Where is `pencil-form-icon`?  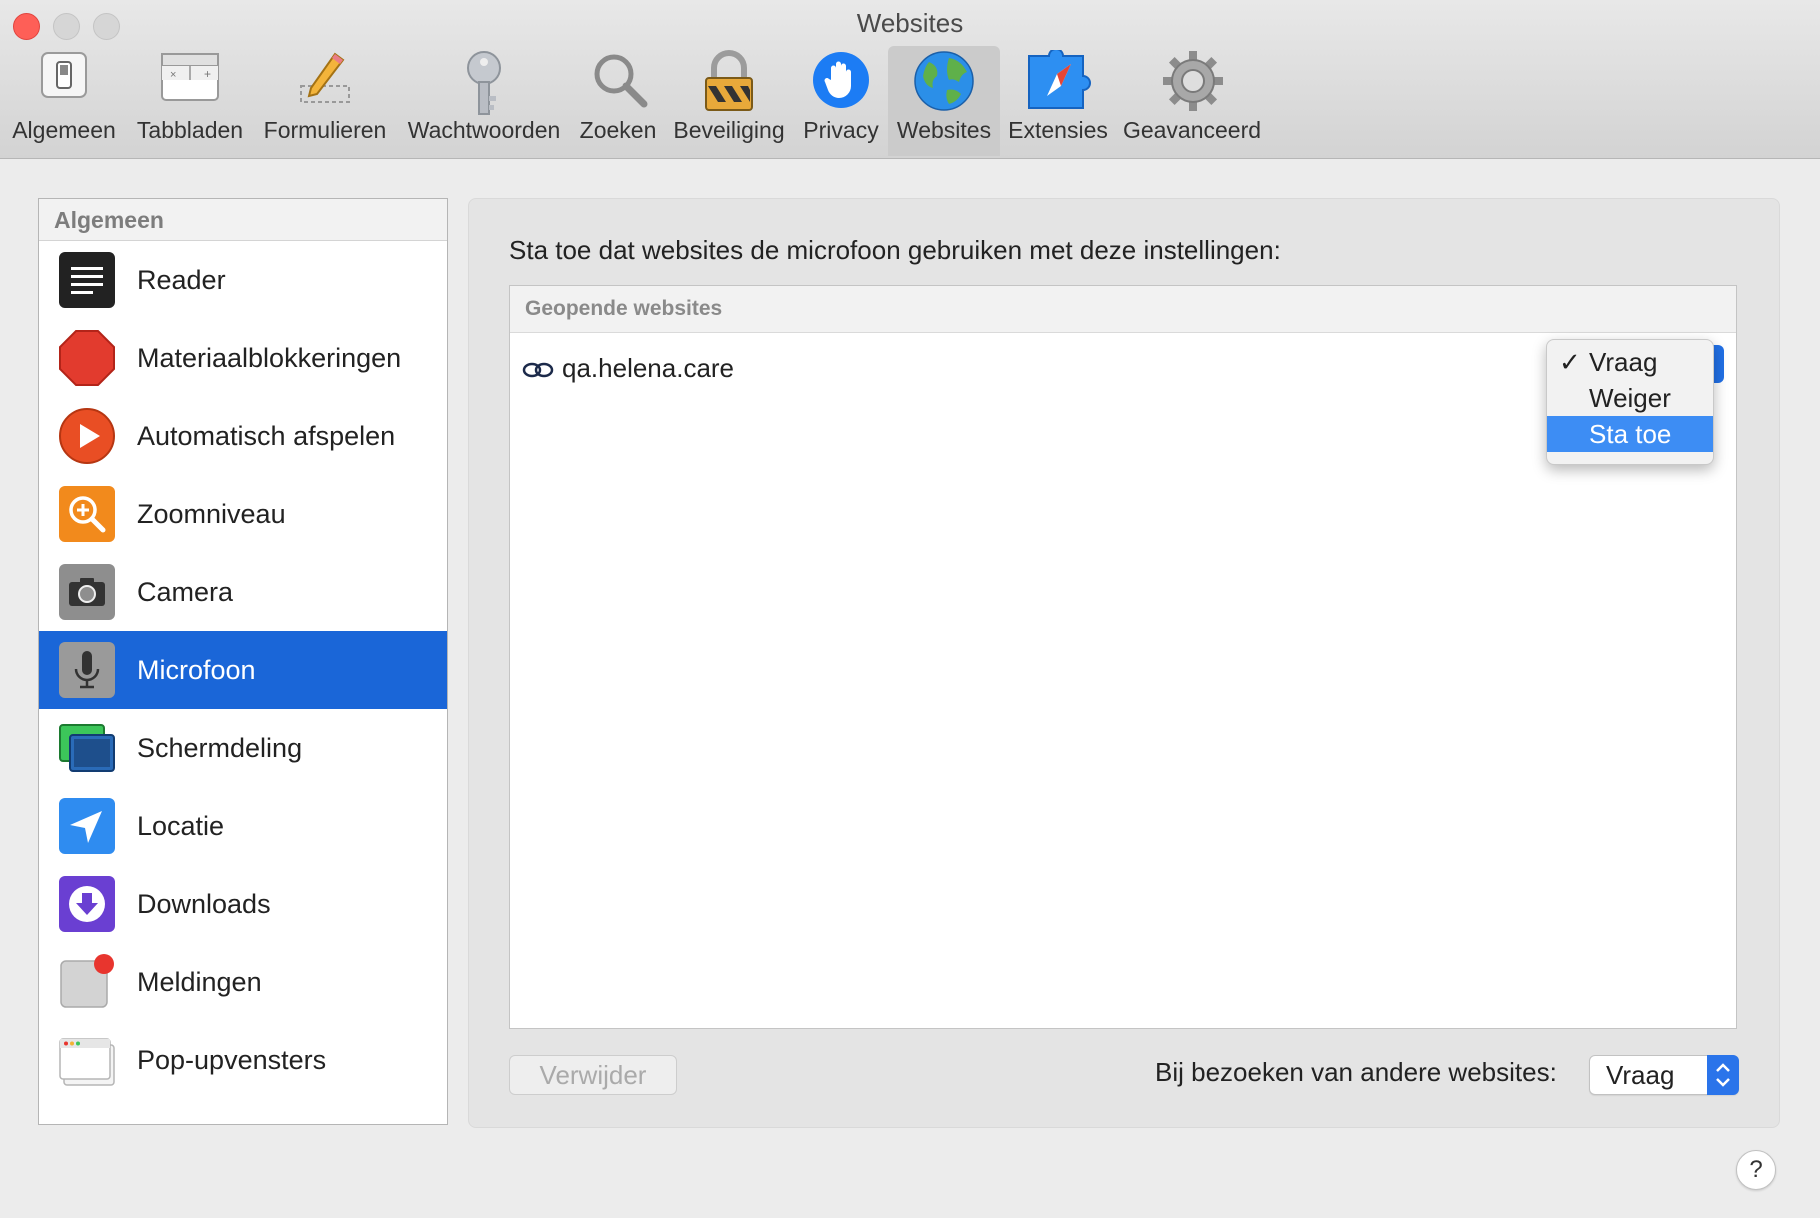
pencil-form-icon is located at coordinates (325, 77).